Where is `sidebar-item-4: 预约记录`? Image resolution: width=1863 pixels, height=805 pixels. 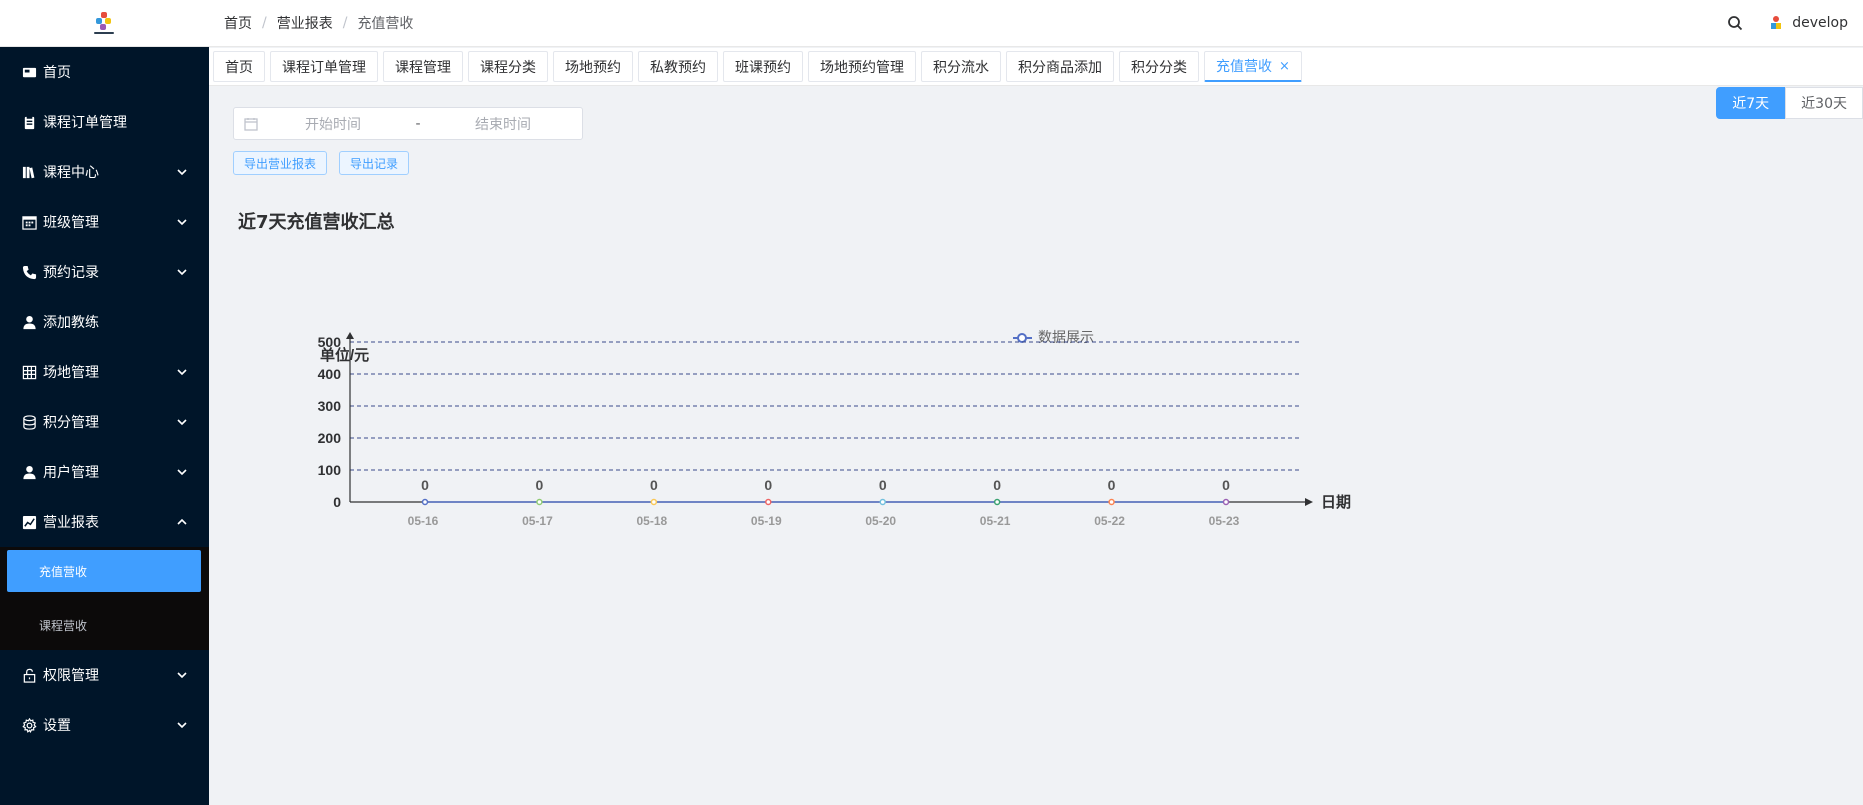
sidebar-item-4: 预约记录 is located at coordinates (104, 272).